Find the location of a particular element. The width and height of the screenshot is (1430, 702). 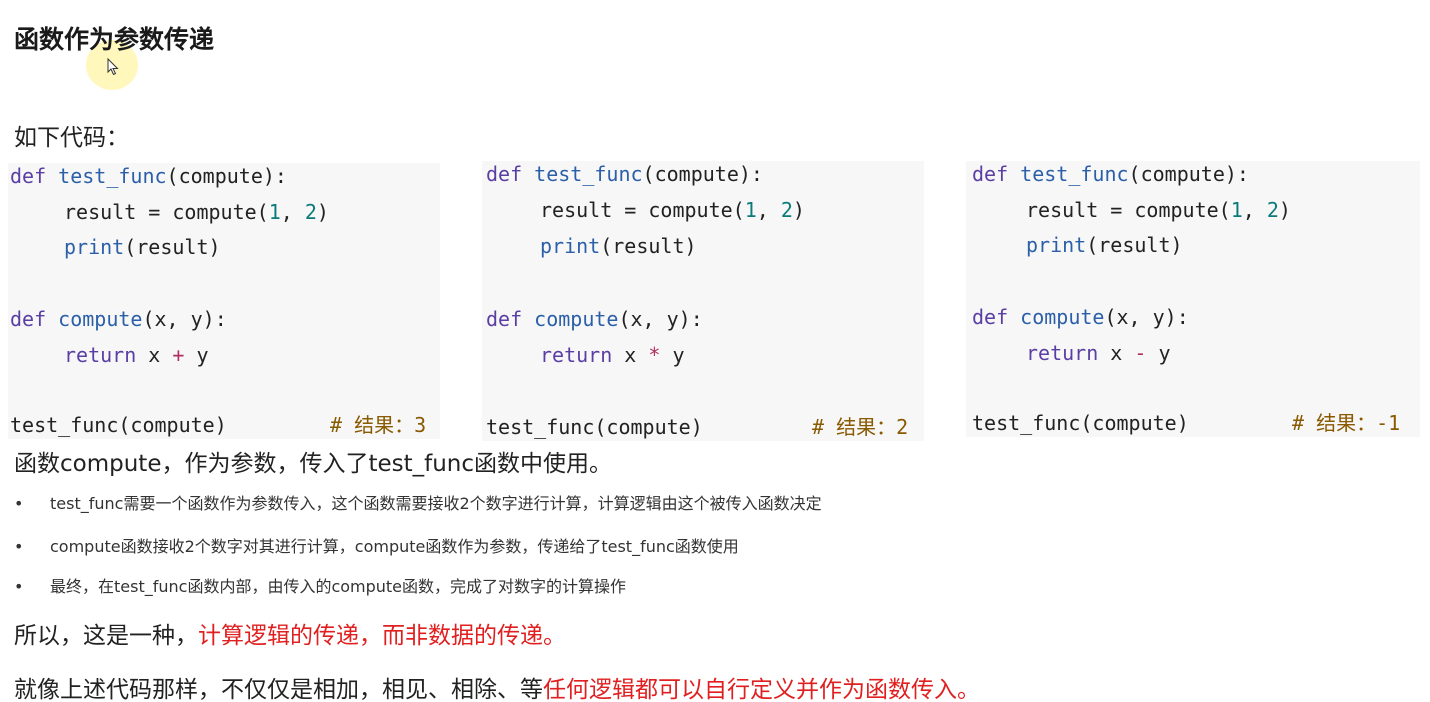

code-line: return x + y is located at coordinates (136, 355).